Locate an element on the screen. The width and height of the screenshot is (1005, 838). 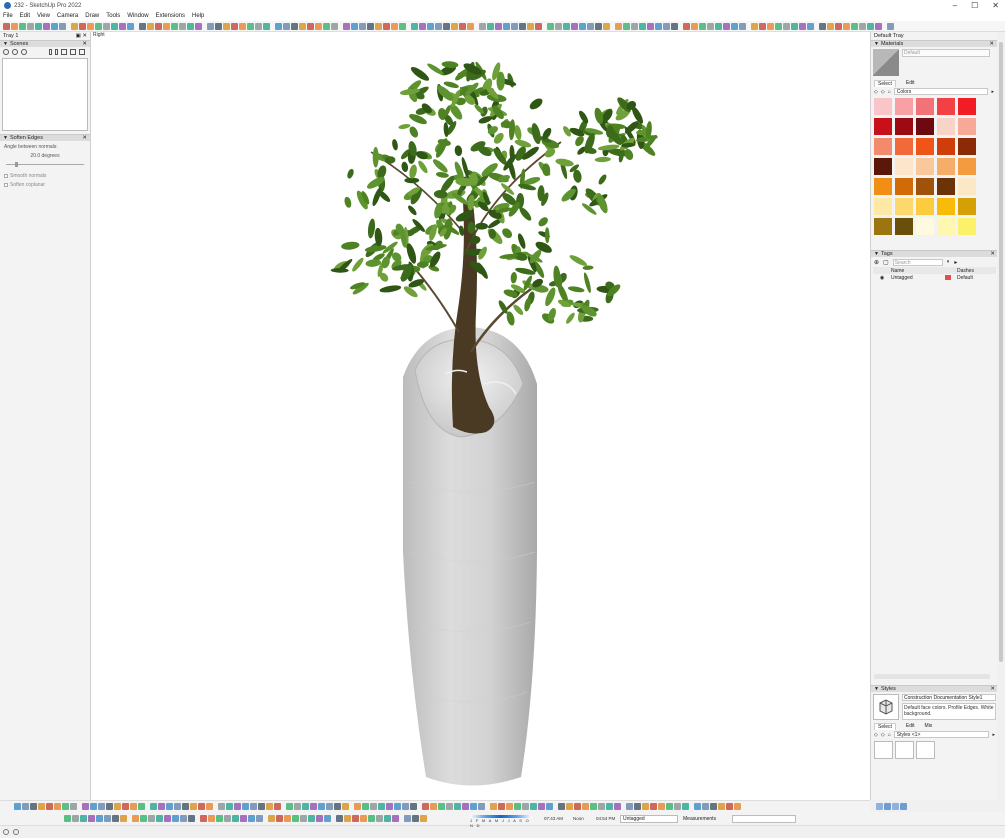
smooth-normals-checkbox: Smooth normals is located at coordinates (45, 176).